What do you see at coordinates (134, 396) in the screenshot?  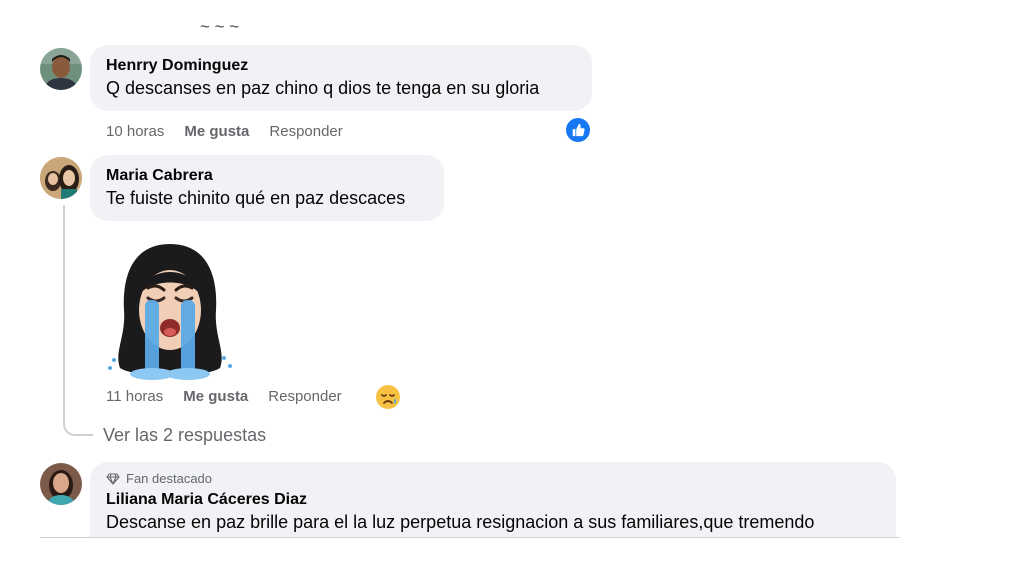 I see `comment-time: 11 horas` at bounding box center [134, 396].